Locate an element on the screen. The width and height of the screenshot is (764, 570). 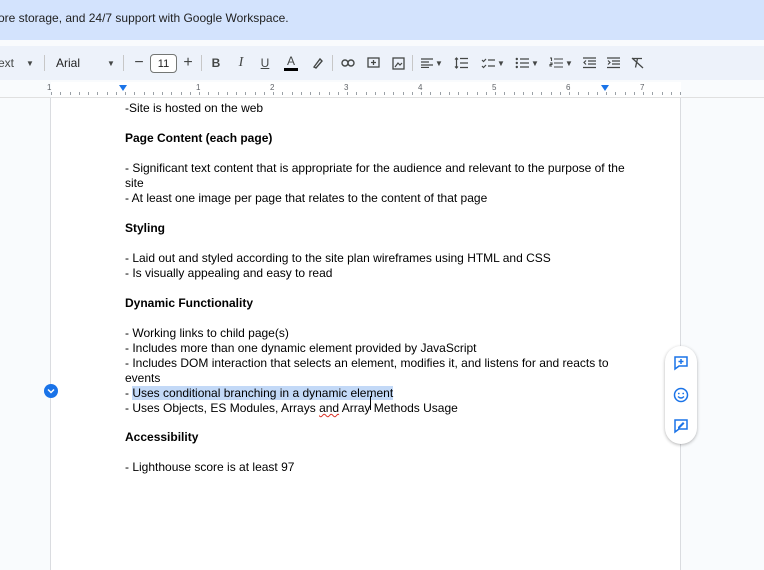
image-icon is located at coordinates (398, 63).